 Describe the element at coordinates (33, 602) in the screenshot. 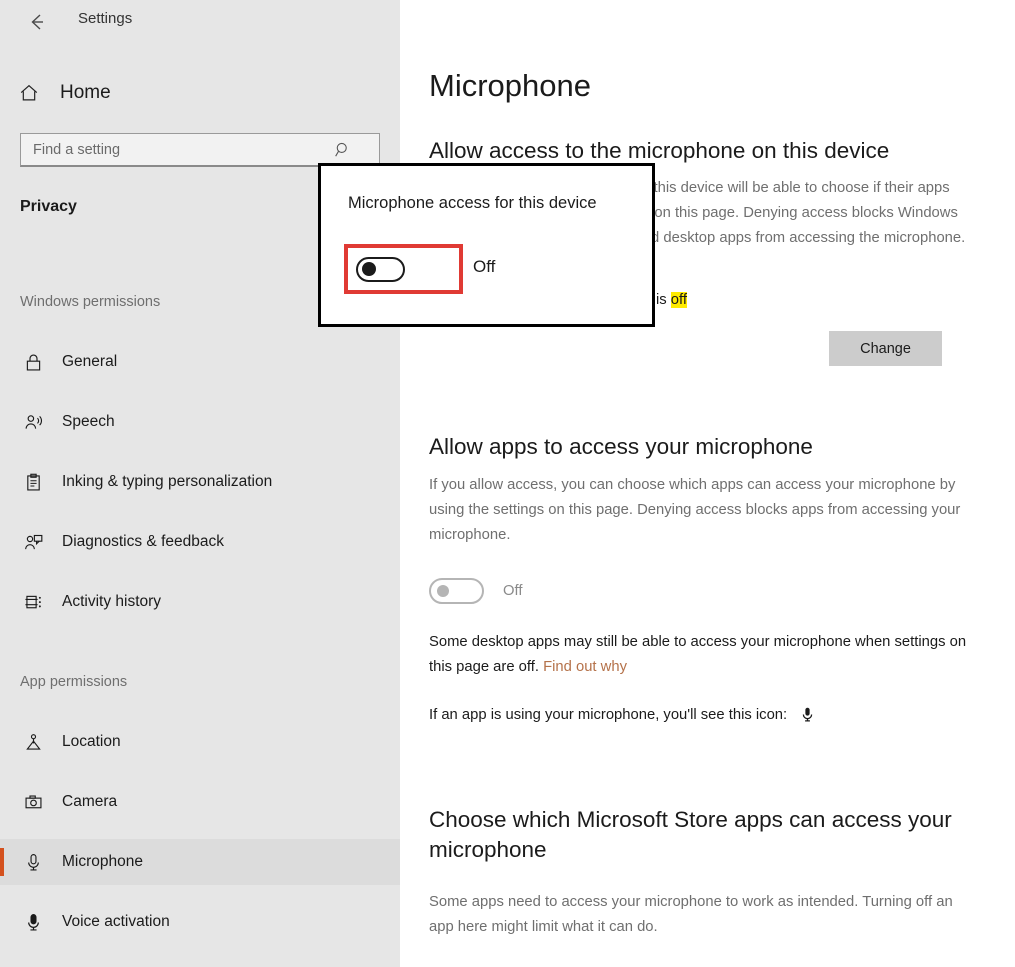

I see `activity-history-icon` at that location.